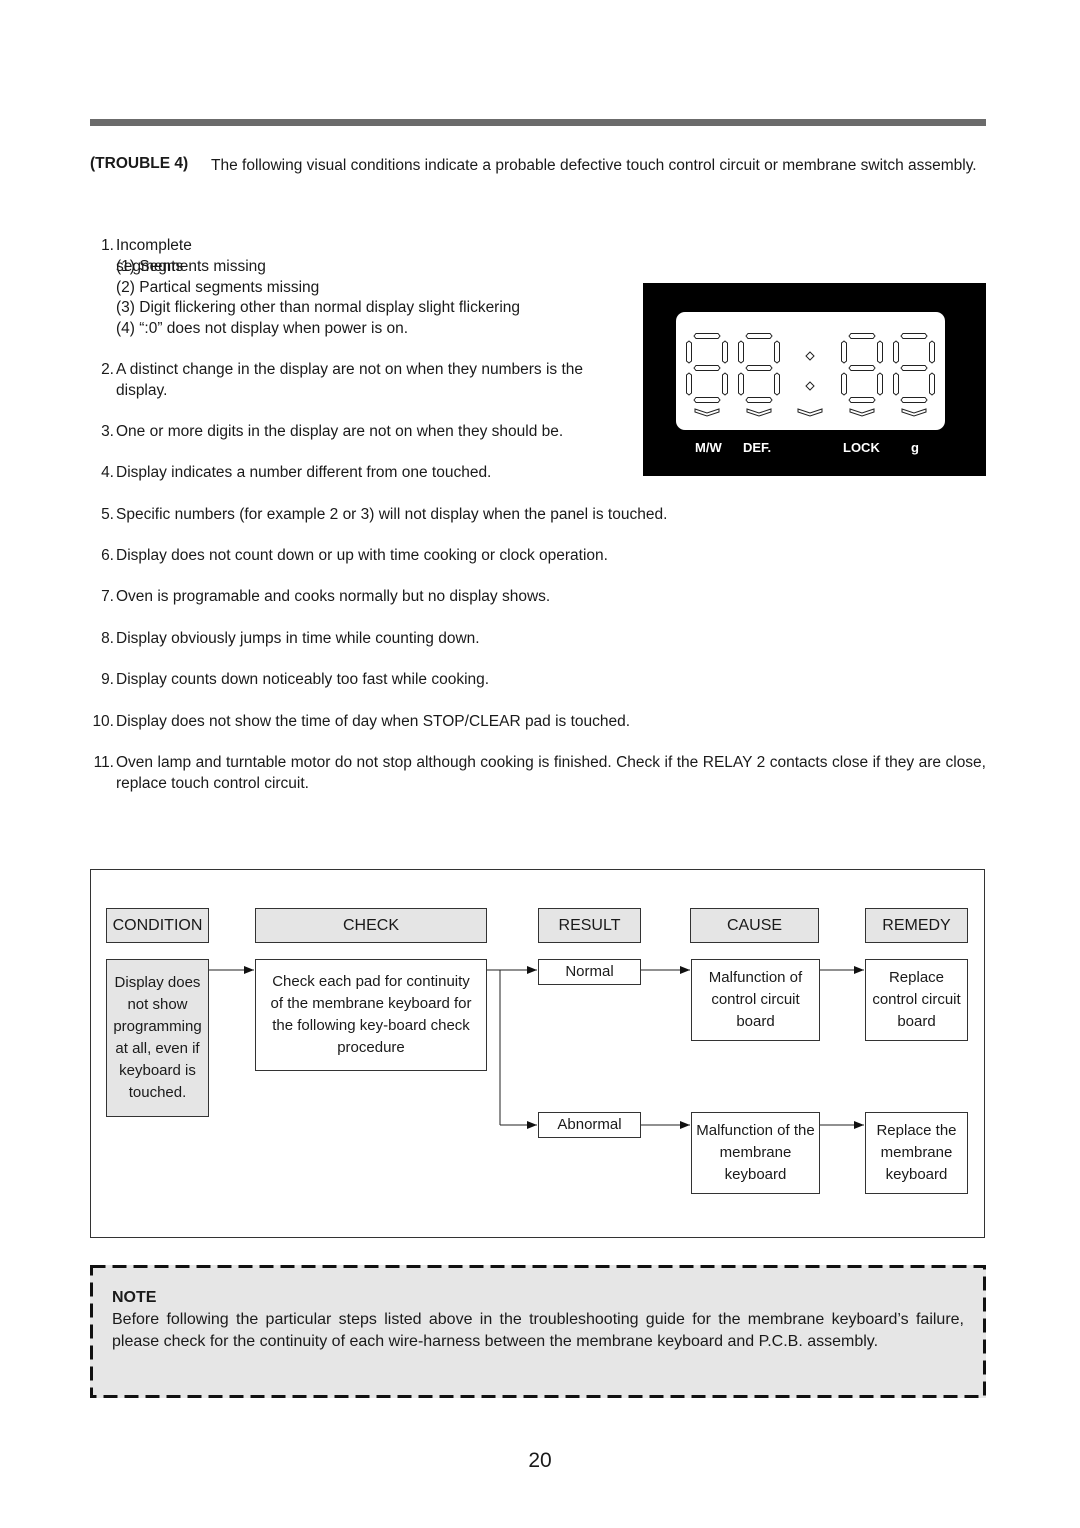  I want to click on page-number: 20, so click(540, 1460).